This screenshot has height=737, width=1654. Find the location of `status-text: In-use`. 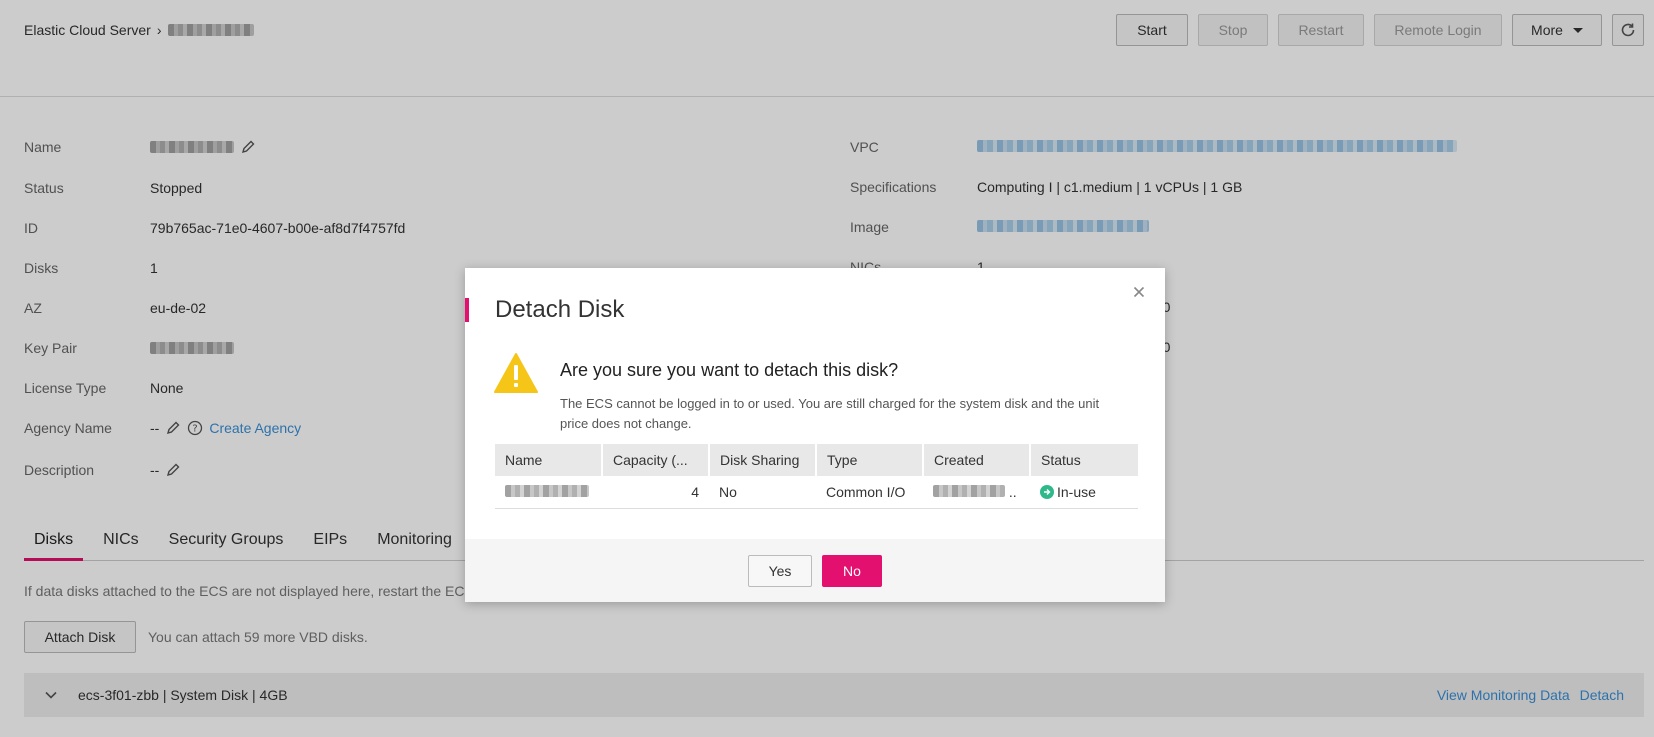

status-text: In-use is located at coordinates (1076, 491).